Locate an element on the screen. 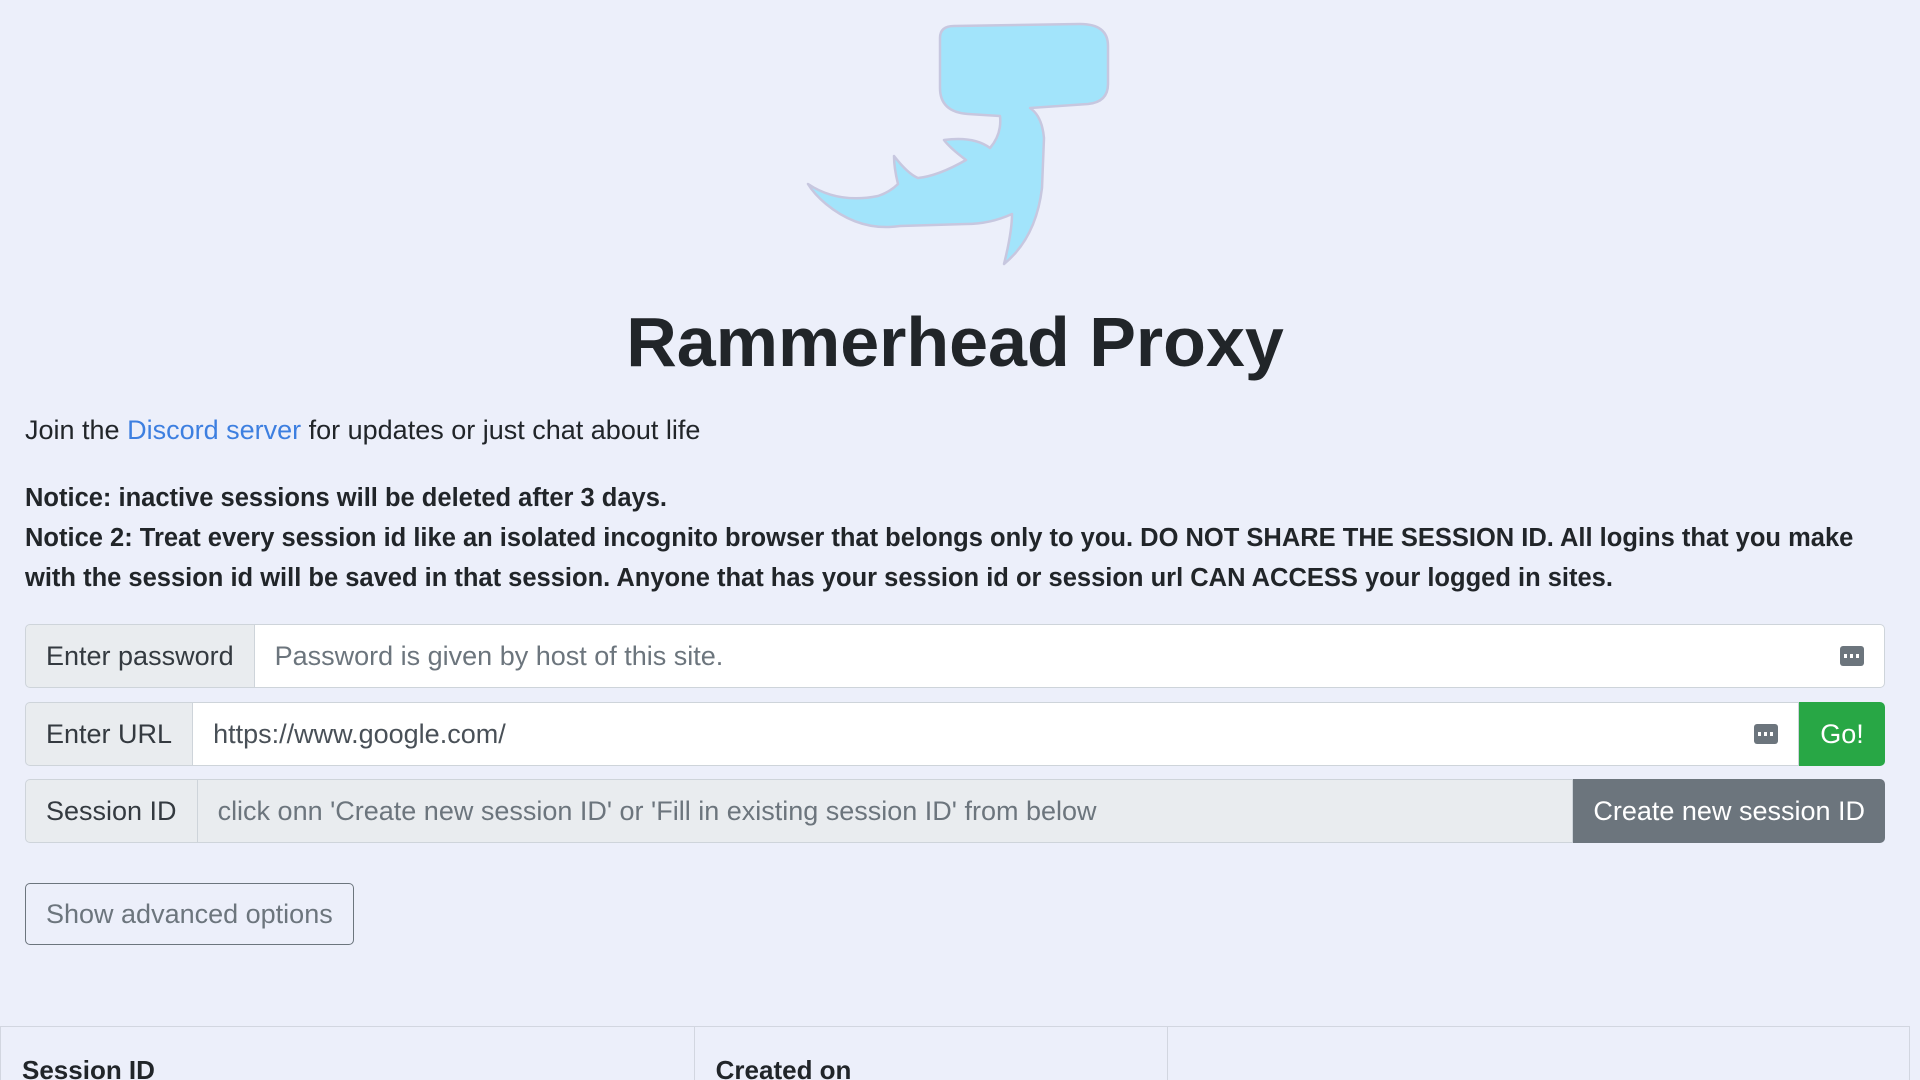 The width and height of the screenshot is (1920, 1080). password-input is located at coordinates (1052, 656).